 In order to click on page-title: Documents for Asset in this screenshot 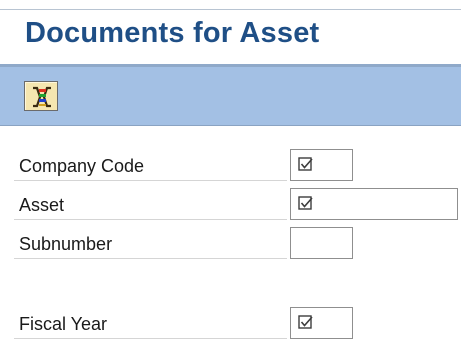, I will do `click(172, 33)`.